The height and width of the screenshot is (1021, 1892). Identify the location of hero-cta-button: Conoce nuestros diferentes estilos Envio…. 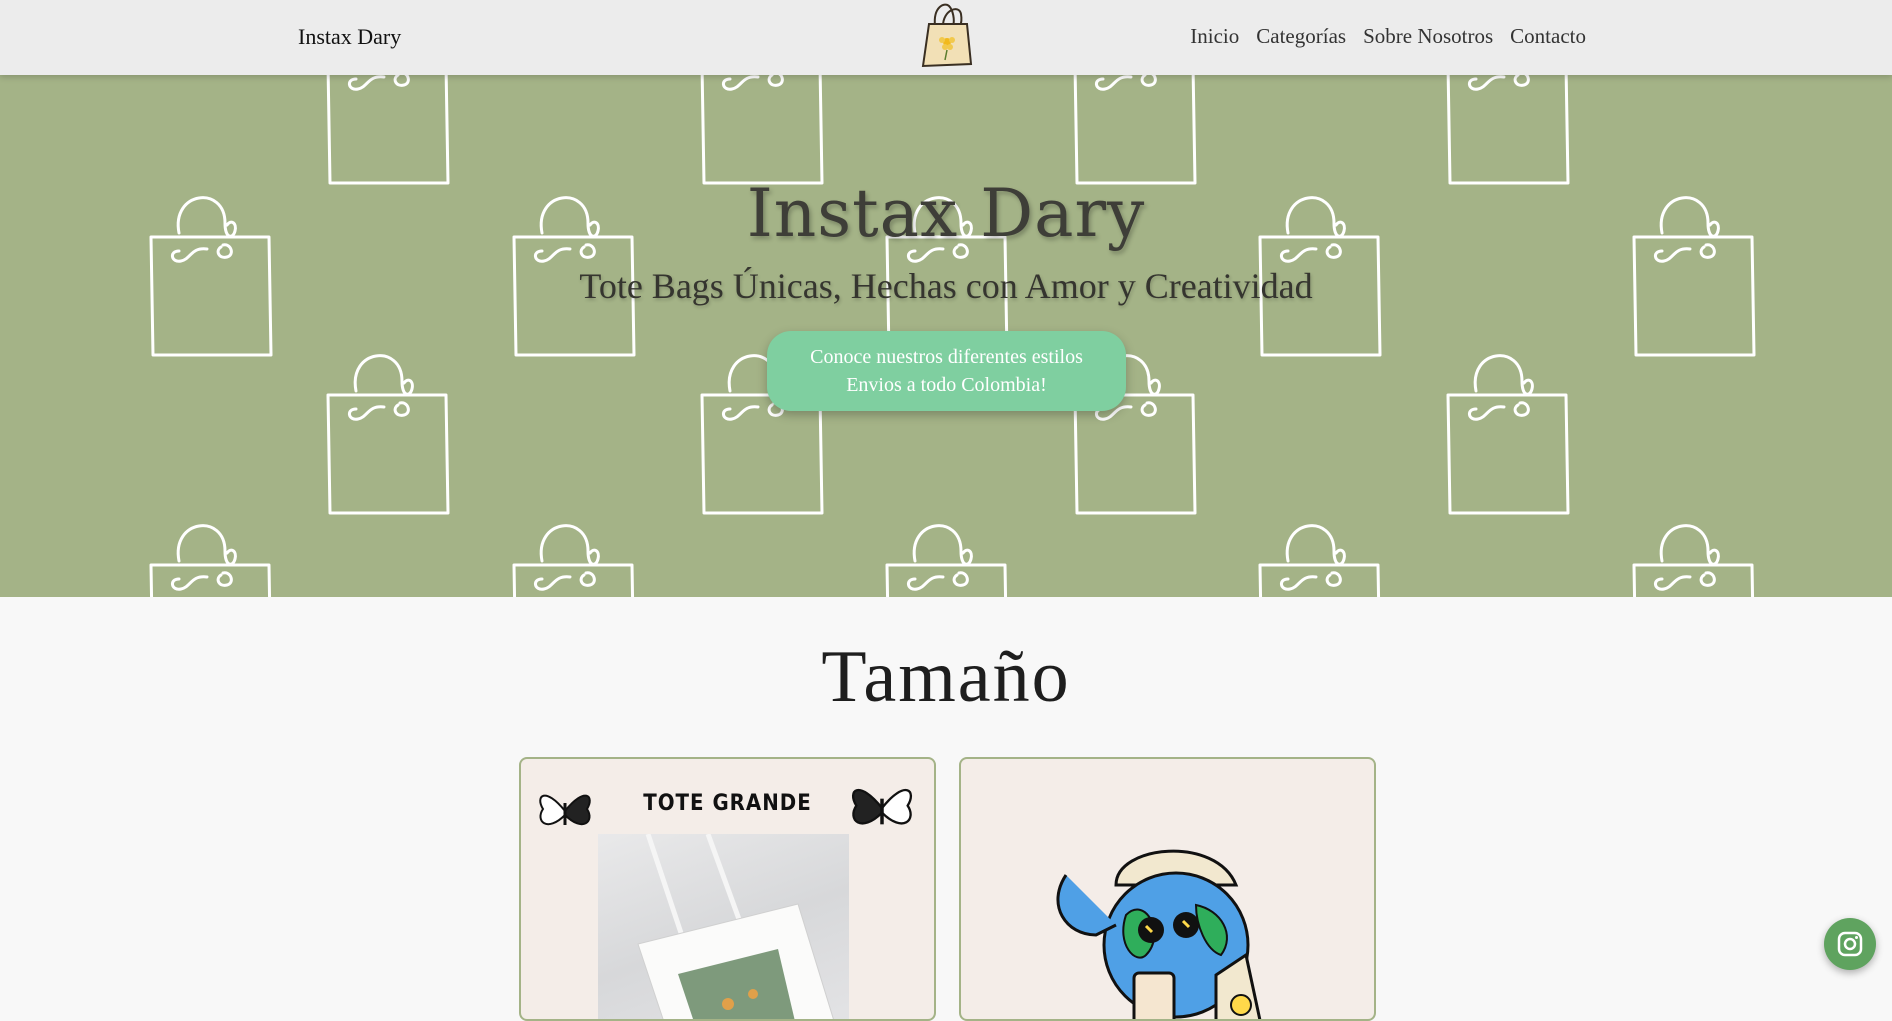
(946, 371).